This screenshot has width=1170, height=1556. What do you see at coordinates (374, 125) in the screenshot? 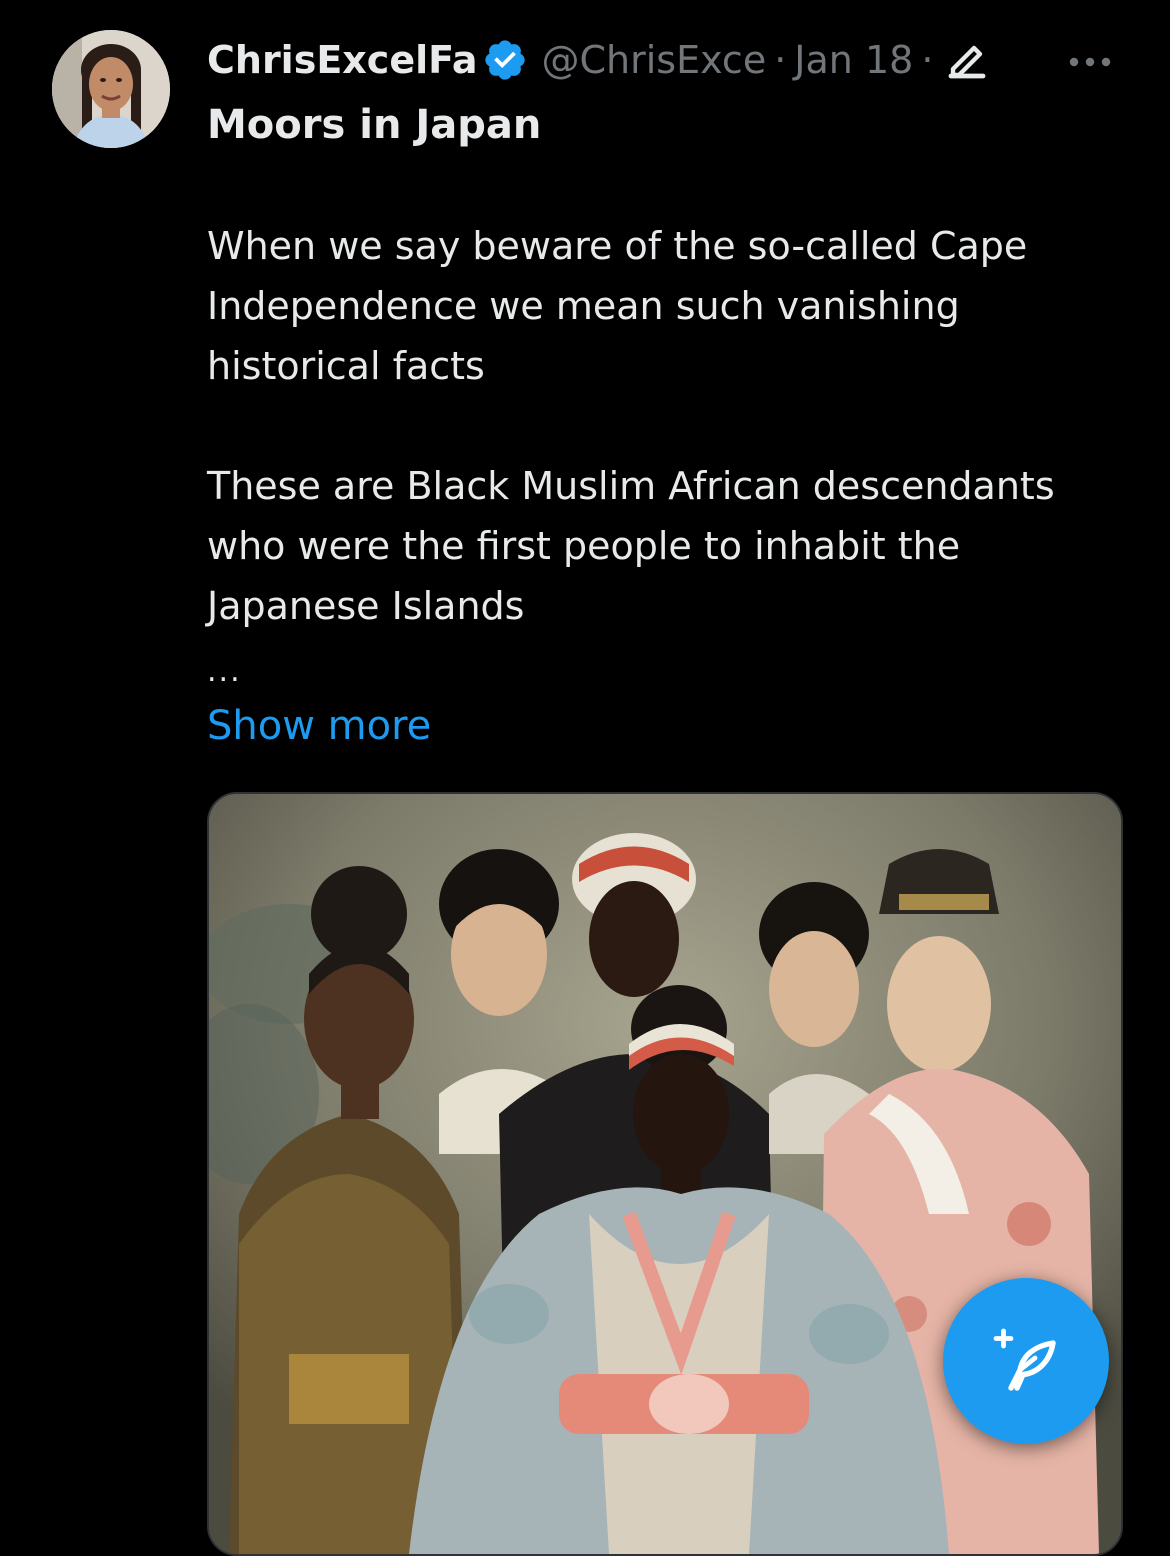
I see `tweet-title: Moors in Japan` at bounding box center [374, 125].